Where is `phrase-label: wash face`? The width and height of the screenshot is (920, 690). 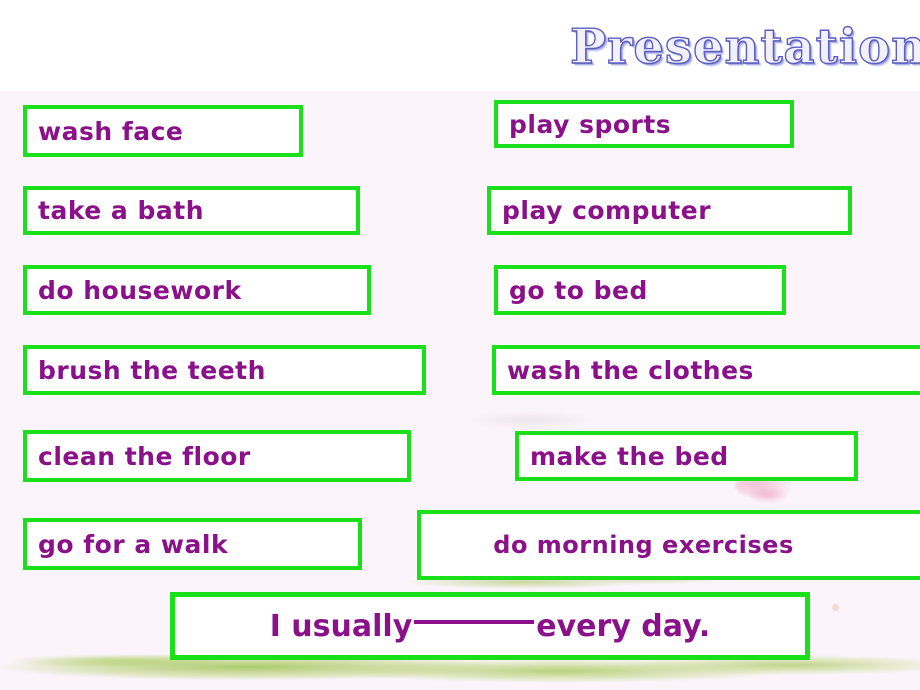
phrase-label: wash face is located at coordinates (111, 131).